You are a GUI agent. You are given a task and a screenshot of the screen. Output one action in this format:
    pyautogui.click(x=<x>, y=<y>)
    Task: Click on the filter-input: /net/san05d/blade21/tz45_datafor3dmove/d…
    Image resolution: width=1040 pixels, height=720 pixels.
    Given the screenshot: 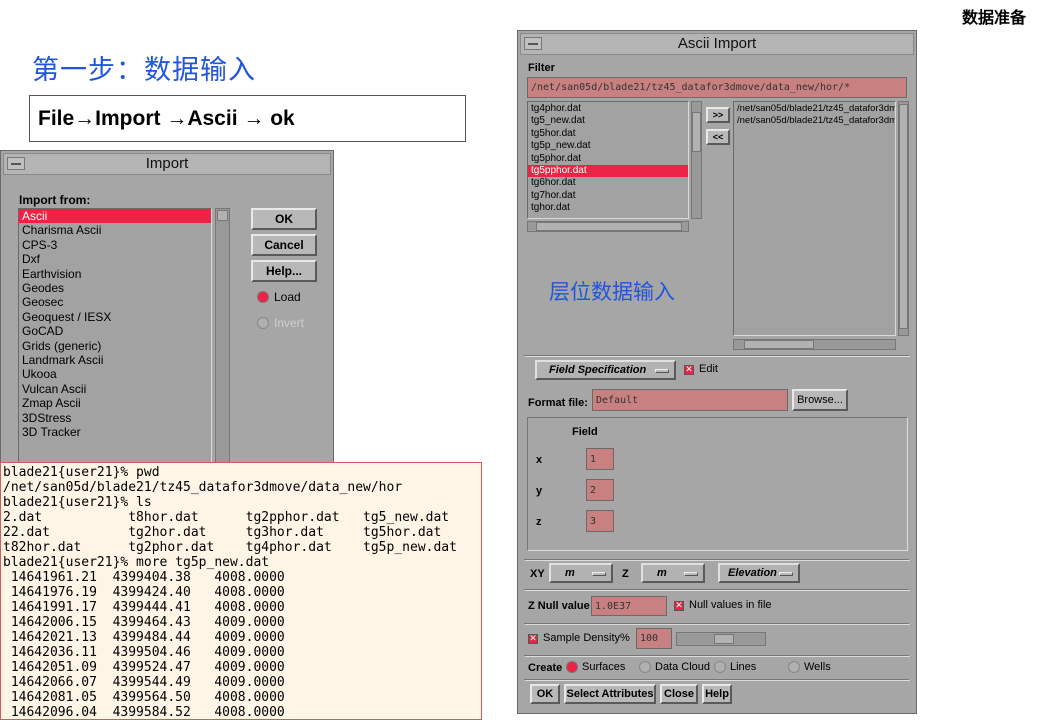 What is the action you would take?
    pyautogui.click(x=717, y=87)
    